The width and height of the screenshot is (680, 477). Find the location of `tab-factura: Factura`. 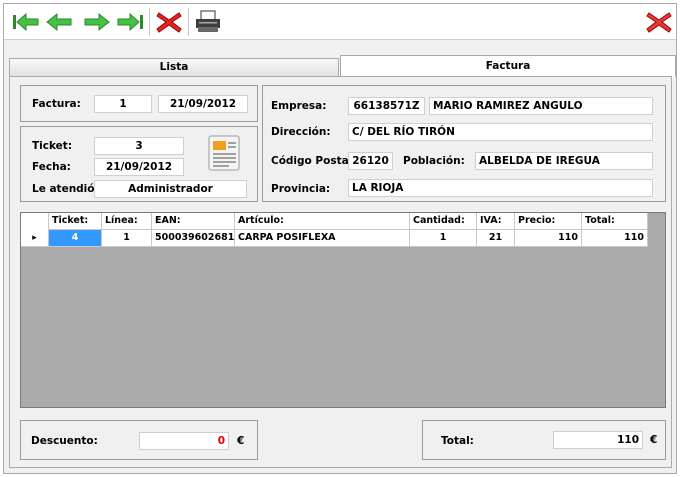

tab-factura: Factura is located at coordinates (508, 66).